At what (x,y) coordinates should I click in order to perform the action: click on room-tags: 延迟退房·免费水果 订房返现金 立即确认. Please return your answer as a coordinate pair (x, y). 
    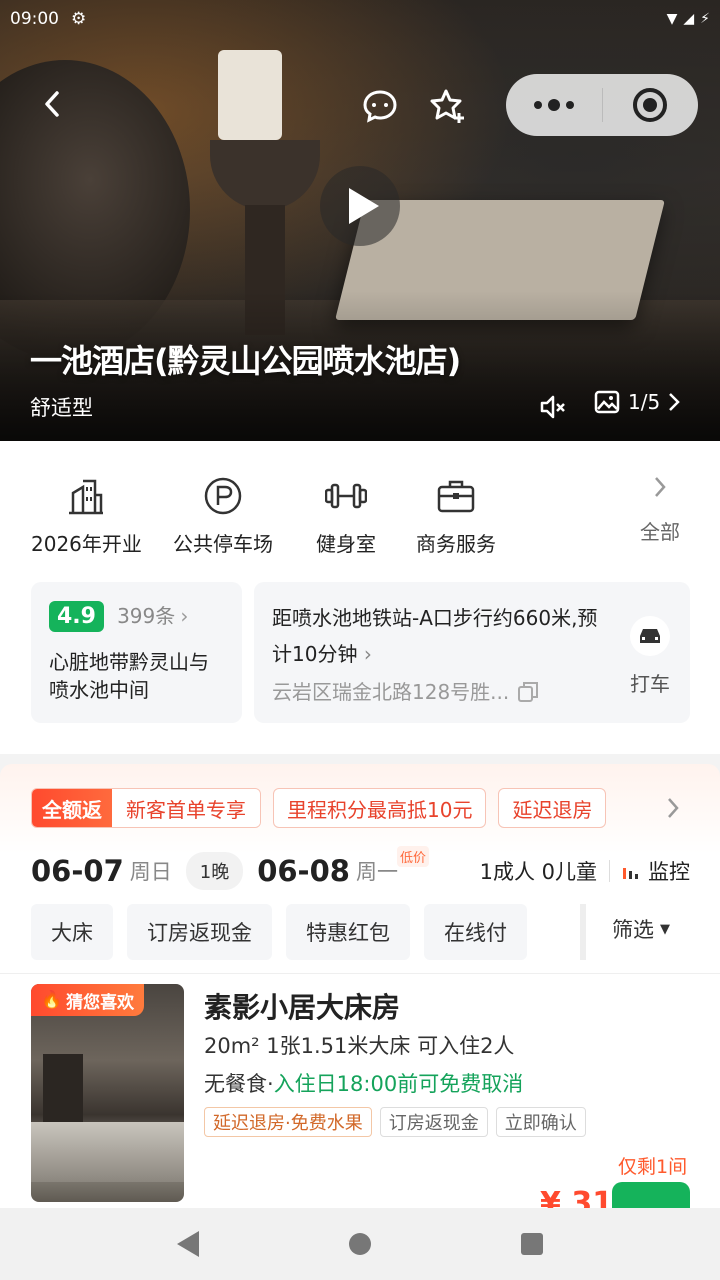
    Looking at the image, I should click on (395, 1122).